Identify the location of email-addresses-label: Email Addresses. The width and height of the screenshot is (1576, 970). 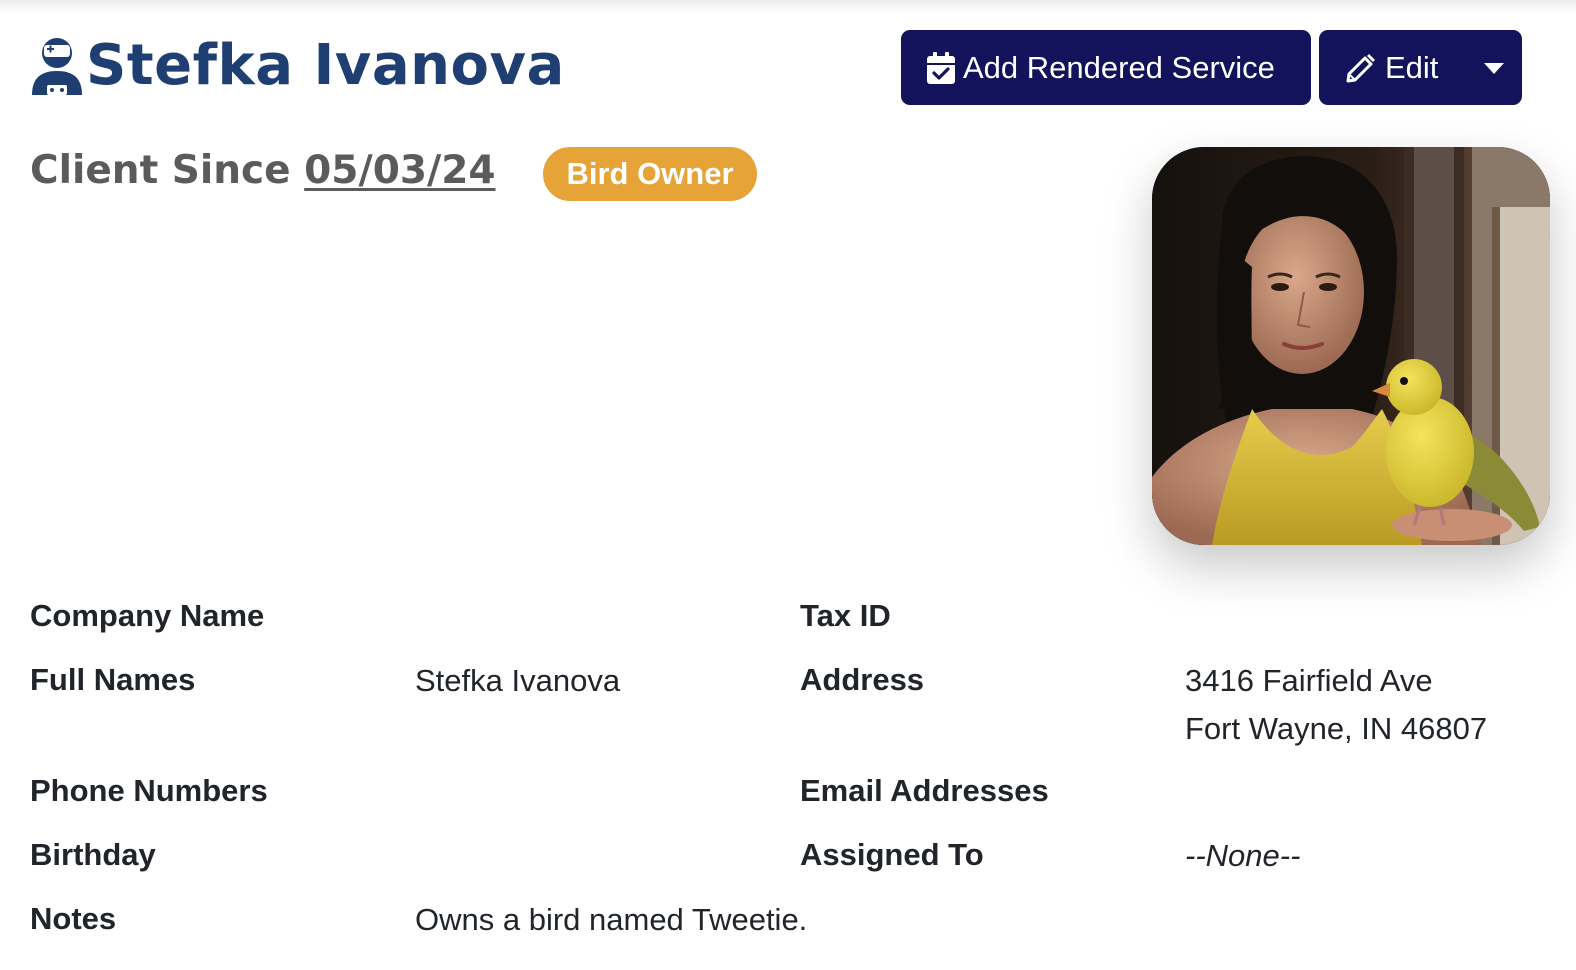
(924, 790).